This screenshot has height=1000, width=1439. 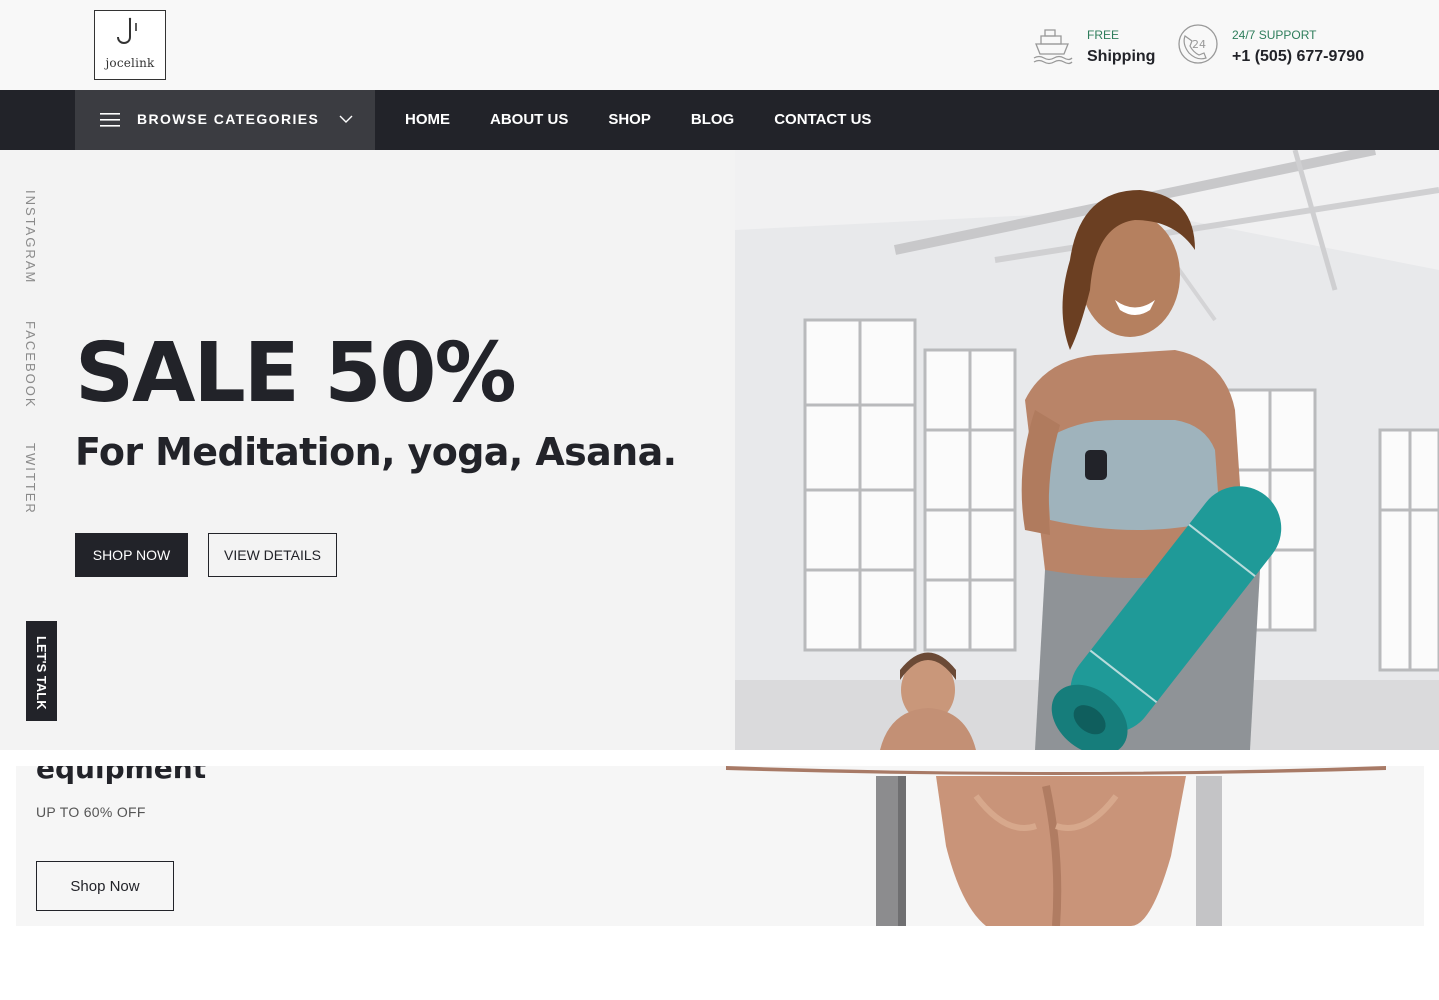 I want to click on social-instagram-link: INSTAGRAM, so click(x=30, y=237).